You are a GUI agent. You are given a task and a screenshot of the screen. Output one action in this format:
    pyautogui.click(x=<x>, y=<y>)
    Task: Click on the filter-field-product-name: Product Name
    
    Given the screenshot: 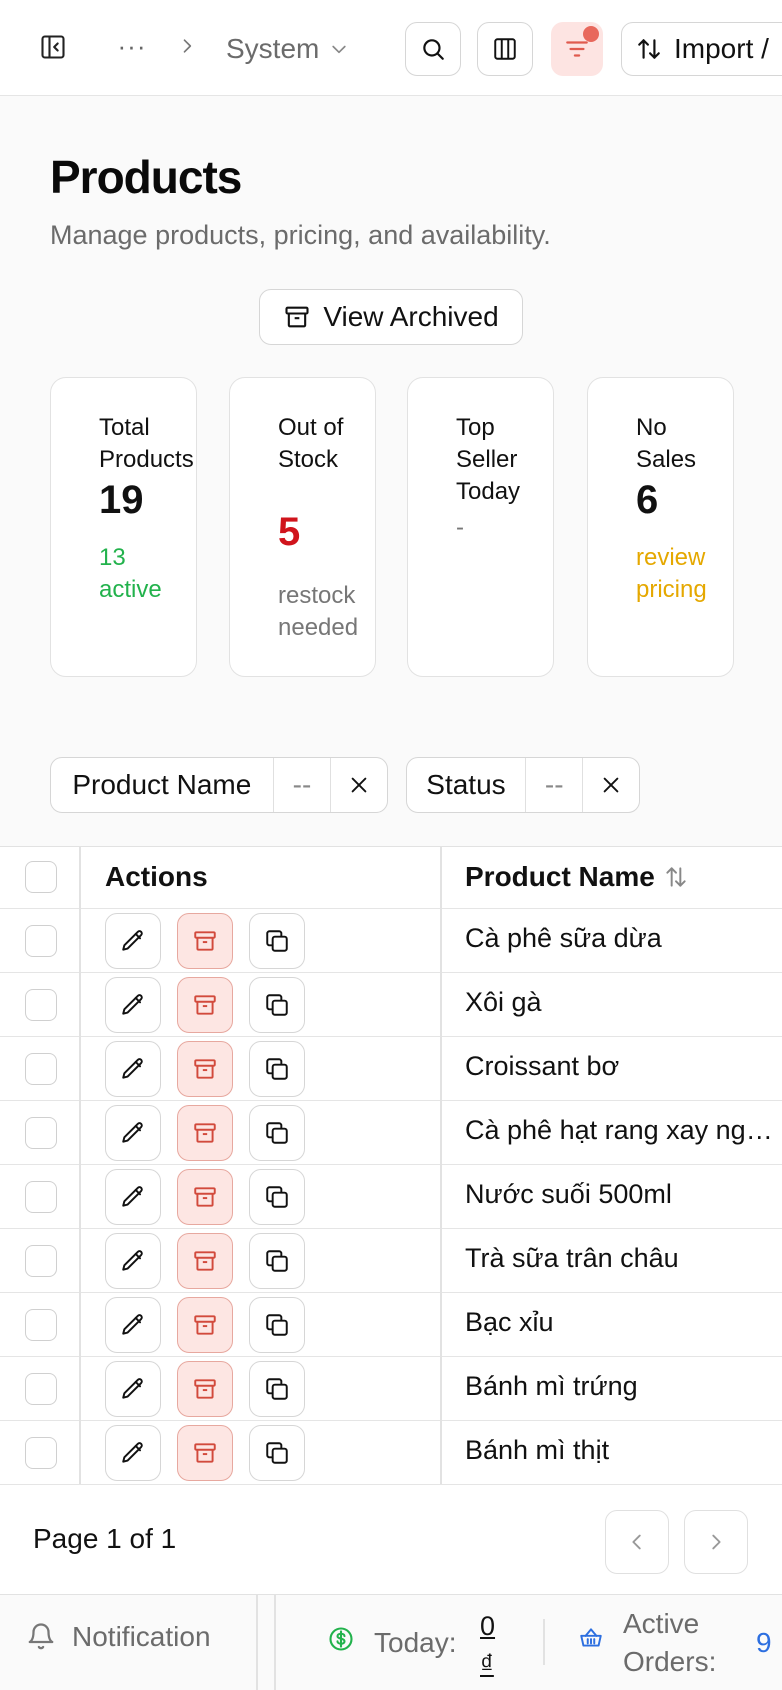 What is the action you would take?
    pyautogui.click(x=162, y=785)
    